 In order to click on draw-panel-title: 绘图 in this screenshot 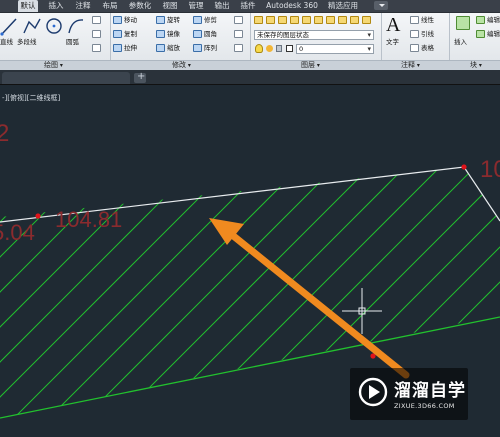, I will do `click(53, 65)`.